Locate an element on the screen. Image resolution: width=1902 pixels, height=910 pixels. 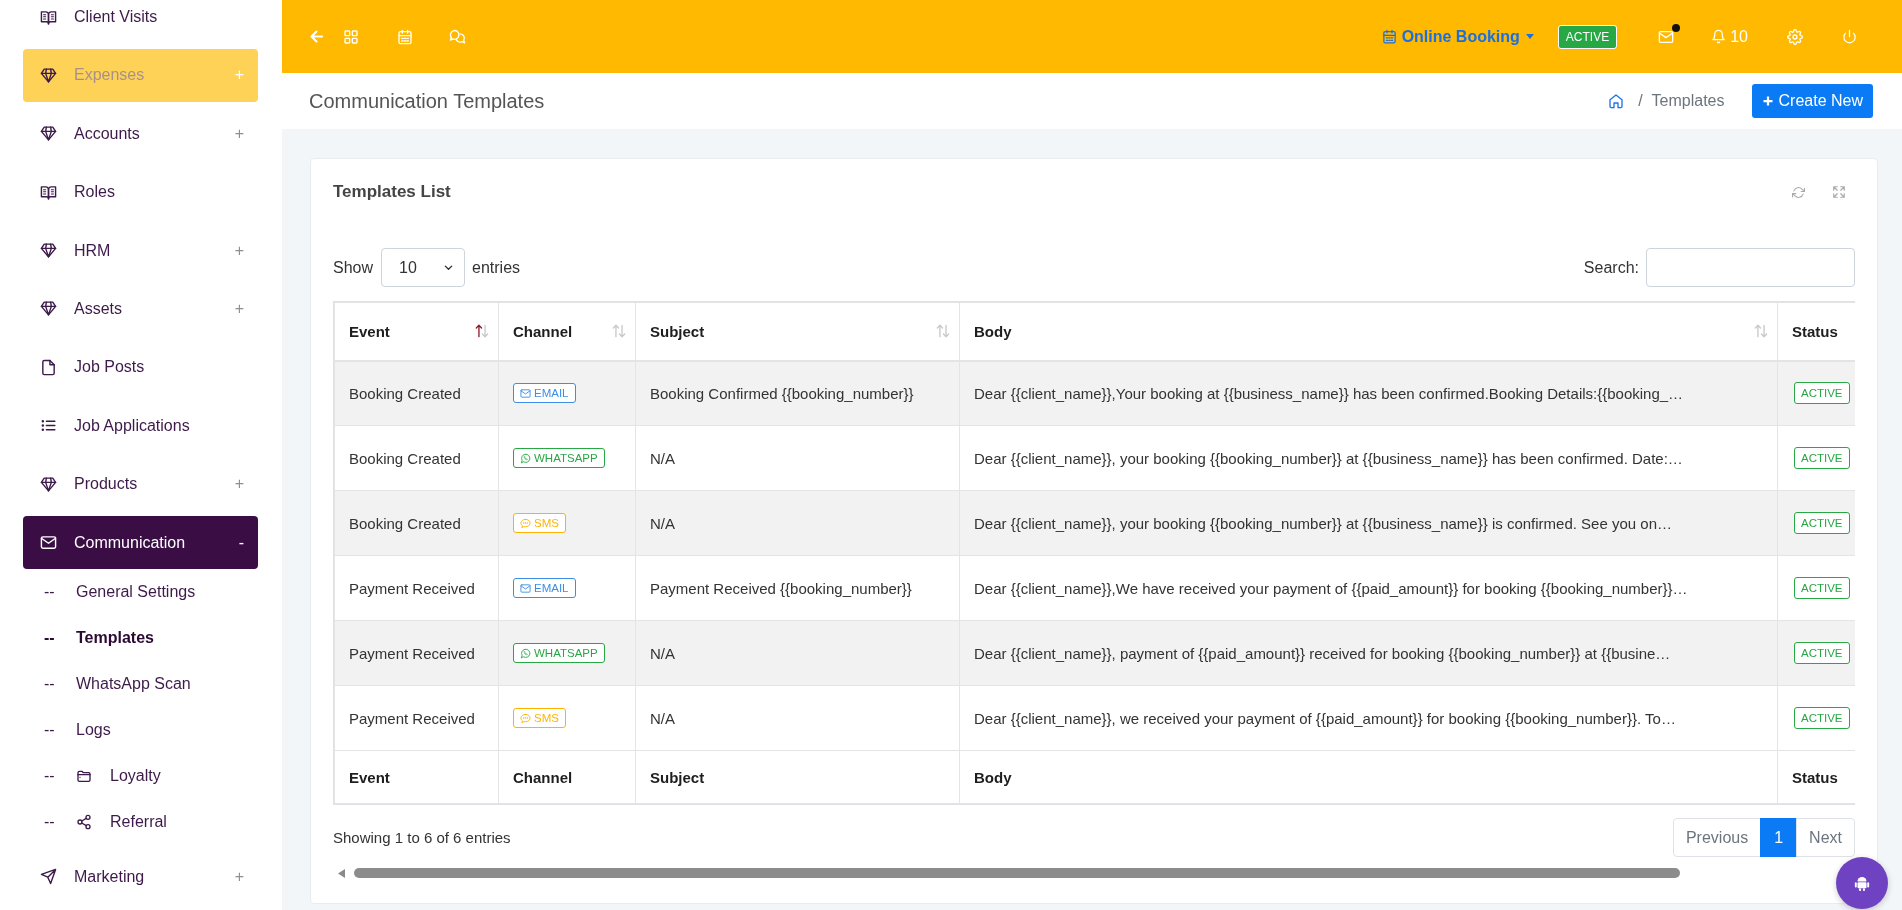
sidebar-item: Accounts + is located at coordinates (140, 134).